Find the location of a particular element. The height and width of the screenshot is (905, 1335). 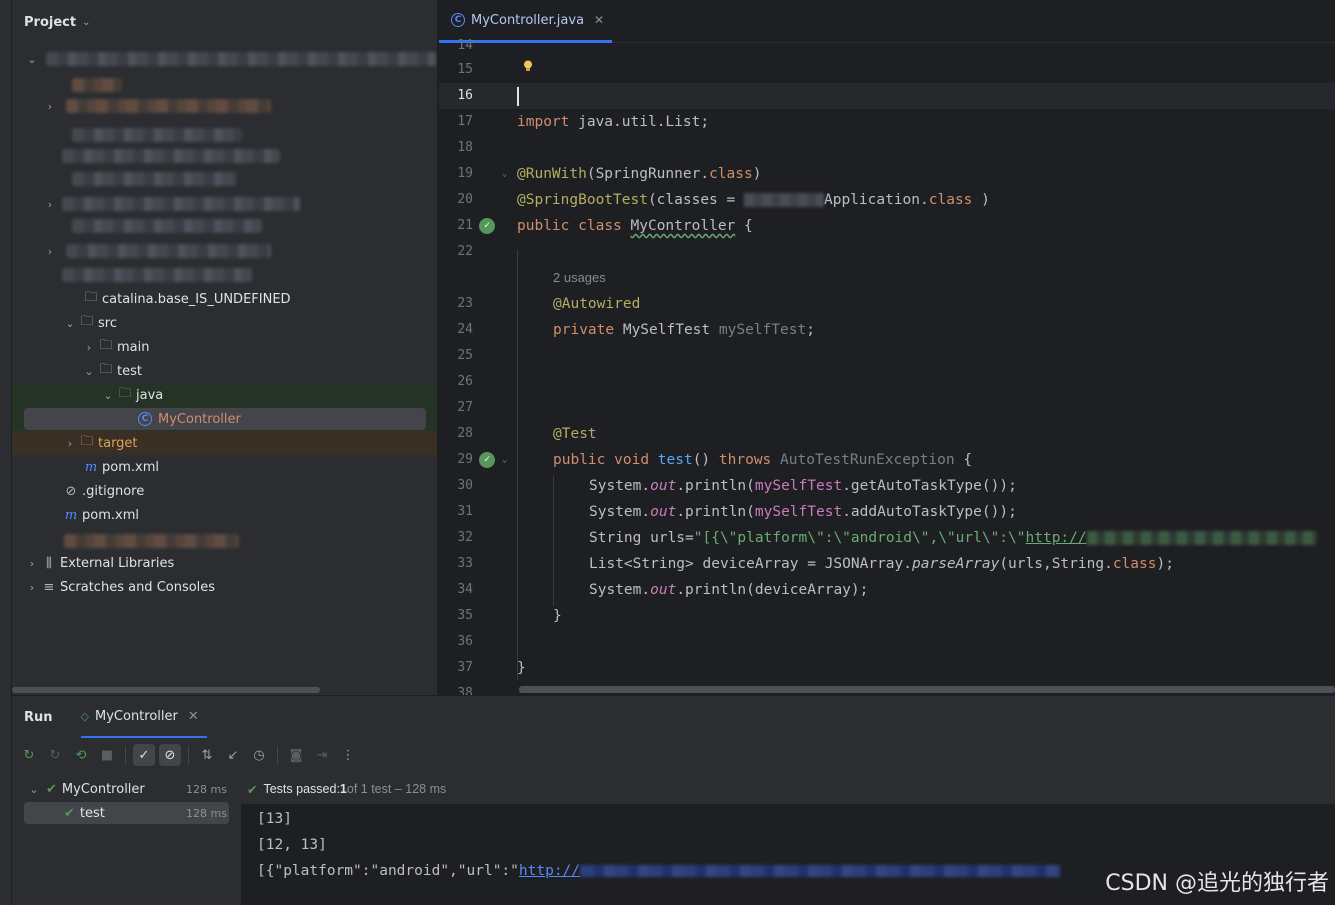

show-ignored-icon: ⊘ is located at coordinates (170, 755).